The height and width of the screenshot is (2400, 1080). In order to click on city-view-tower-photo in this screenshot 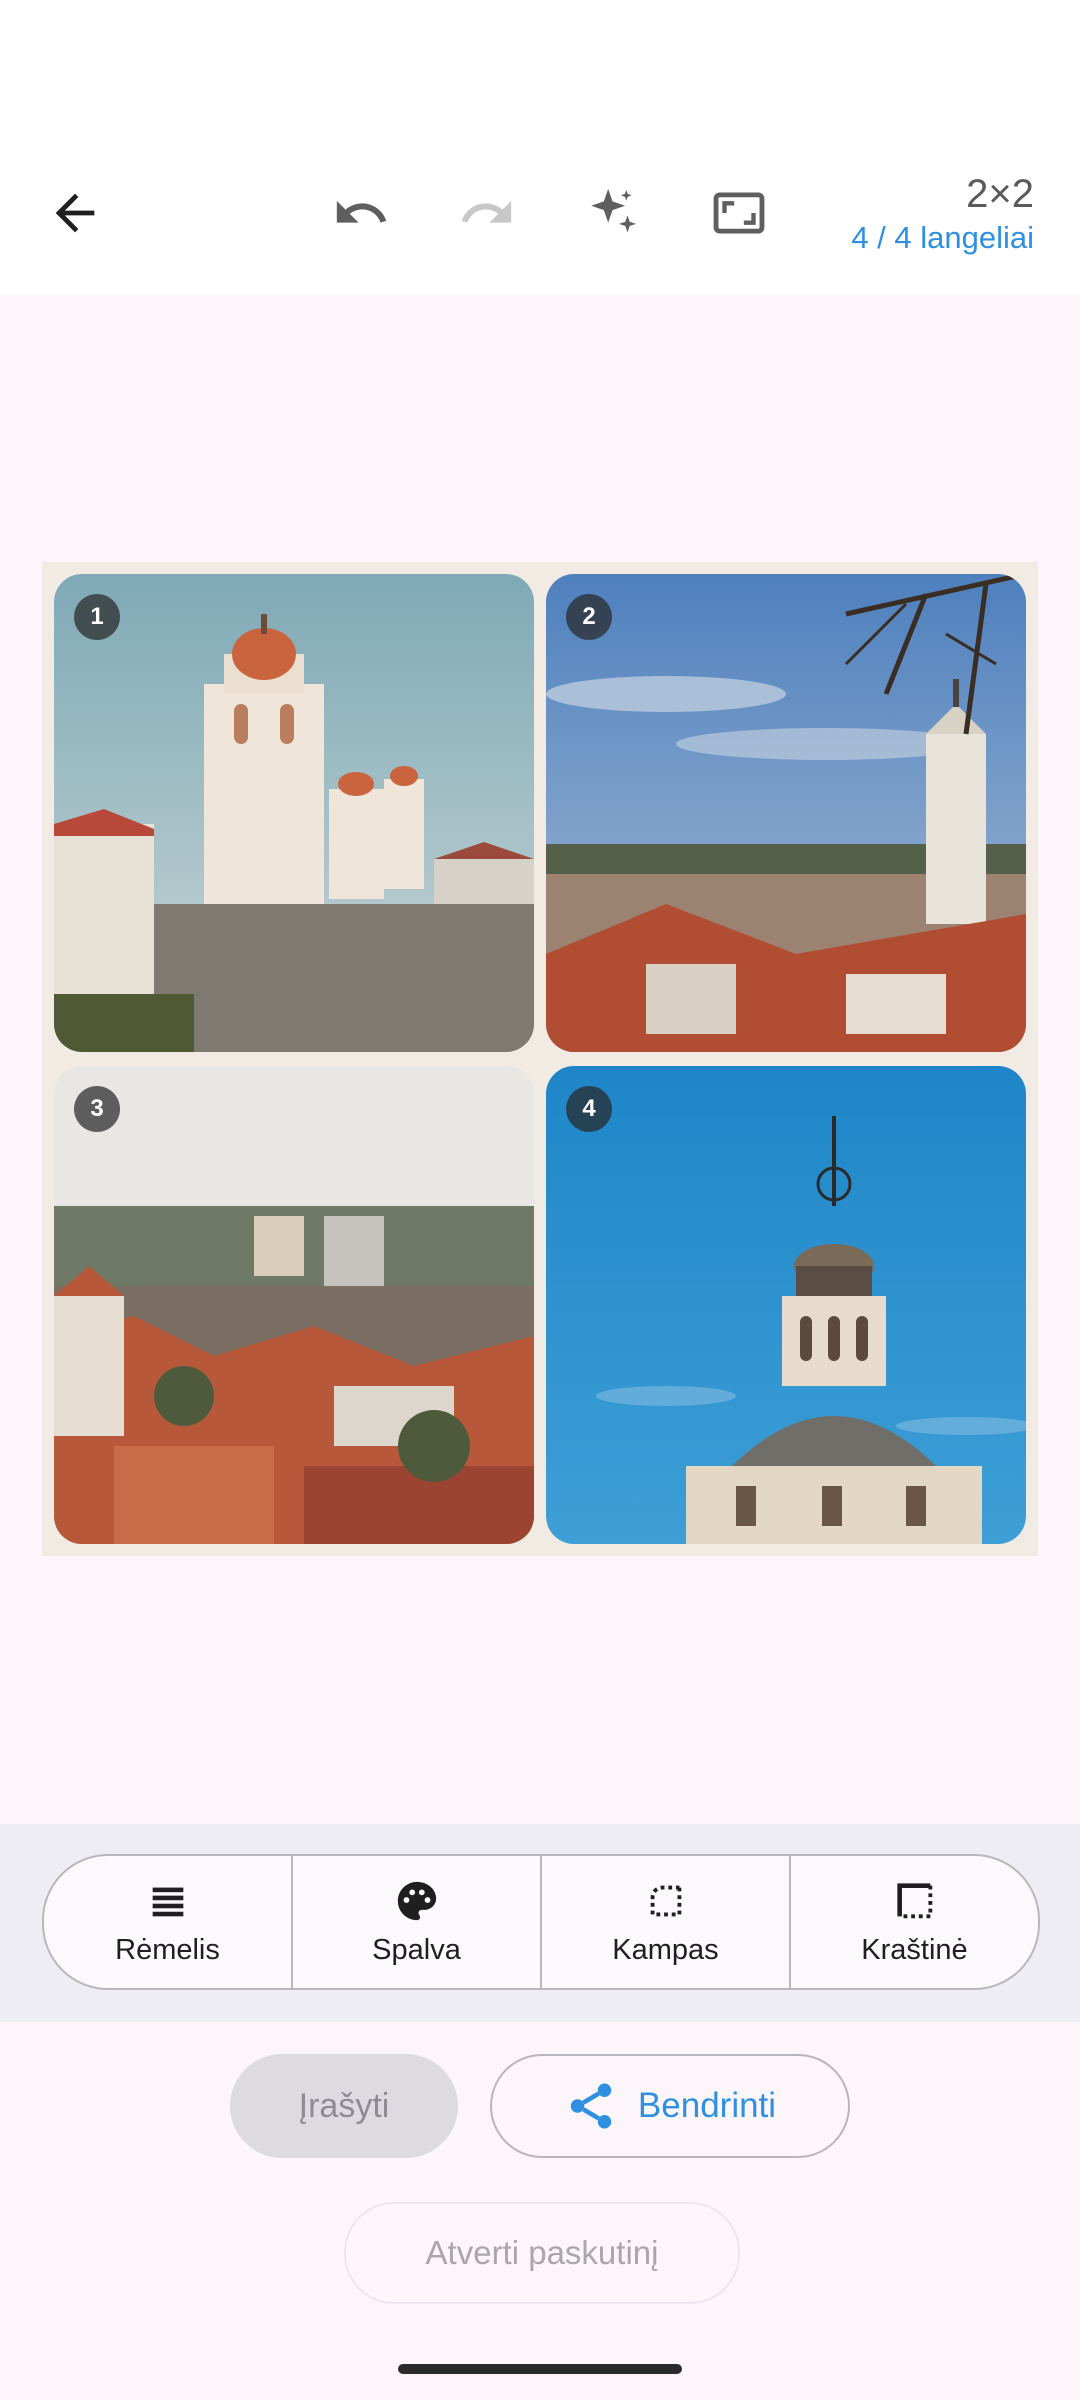, I will do `click(786, 813)`.